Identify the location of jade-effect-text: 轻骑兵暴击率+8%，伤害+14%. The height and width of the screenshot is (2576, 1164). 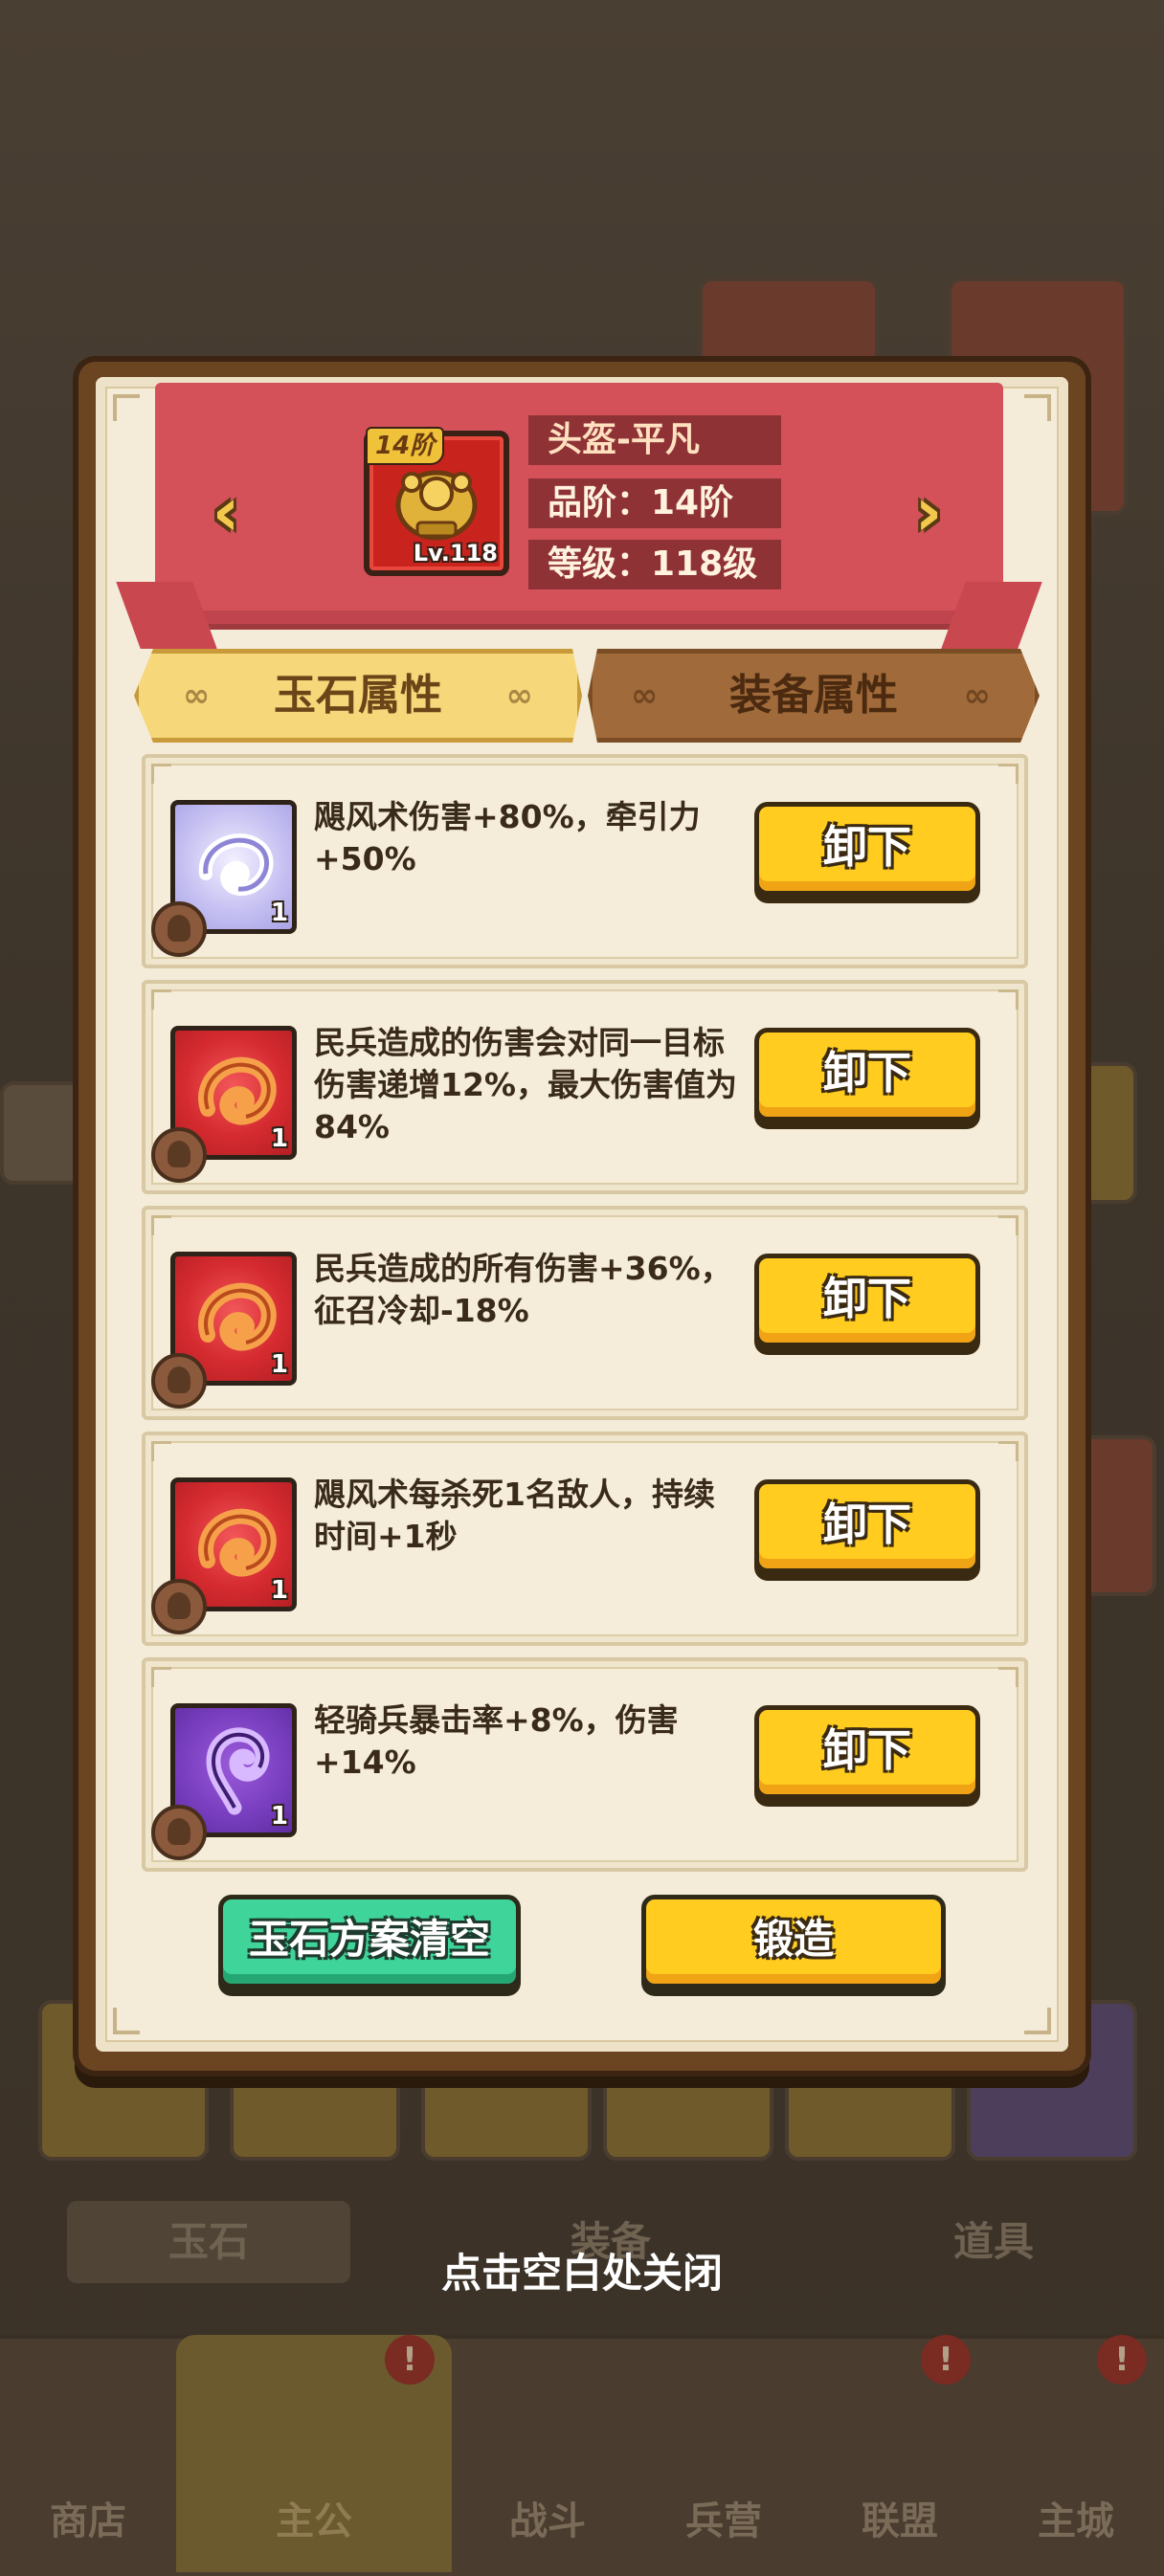
(496, 1741).